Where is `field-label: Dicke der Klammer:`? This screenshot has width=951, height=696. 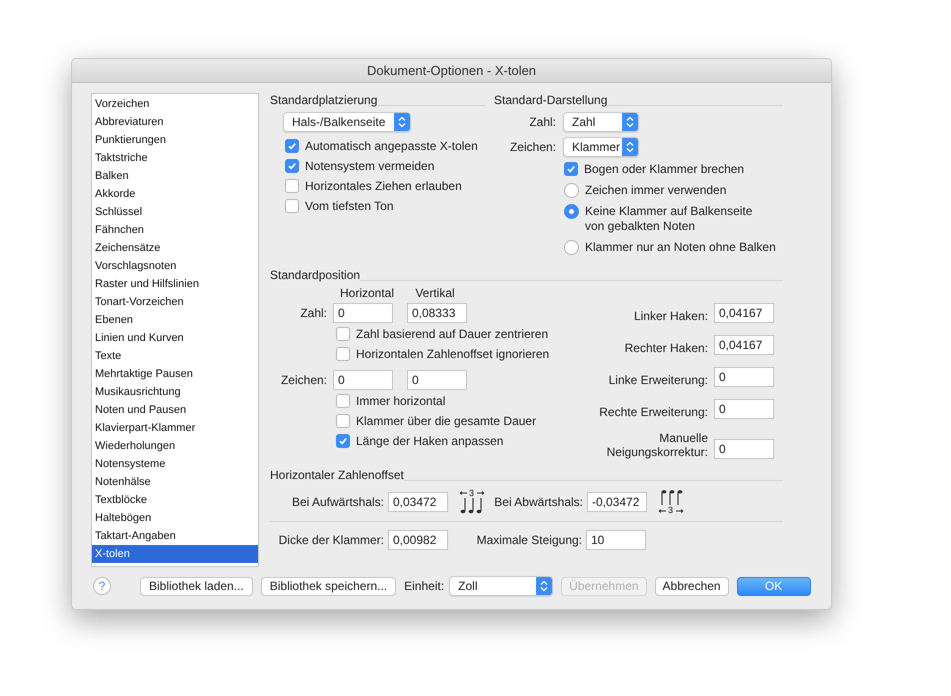 field-label: Dicke der Klammer: is located at coordinates (331, 540).